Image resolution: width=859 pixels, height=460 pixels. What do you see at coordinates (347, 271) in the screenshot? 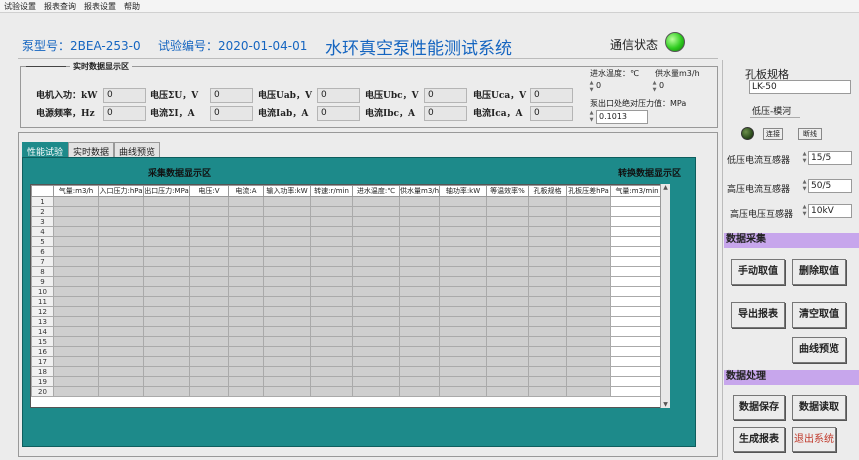
I see `table-row: 8` at bounding box center [347, 271].